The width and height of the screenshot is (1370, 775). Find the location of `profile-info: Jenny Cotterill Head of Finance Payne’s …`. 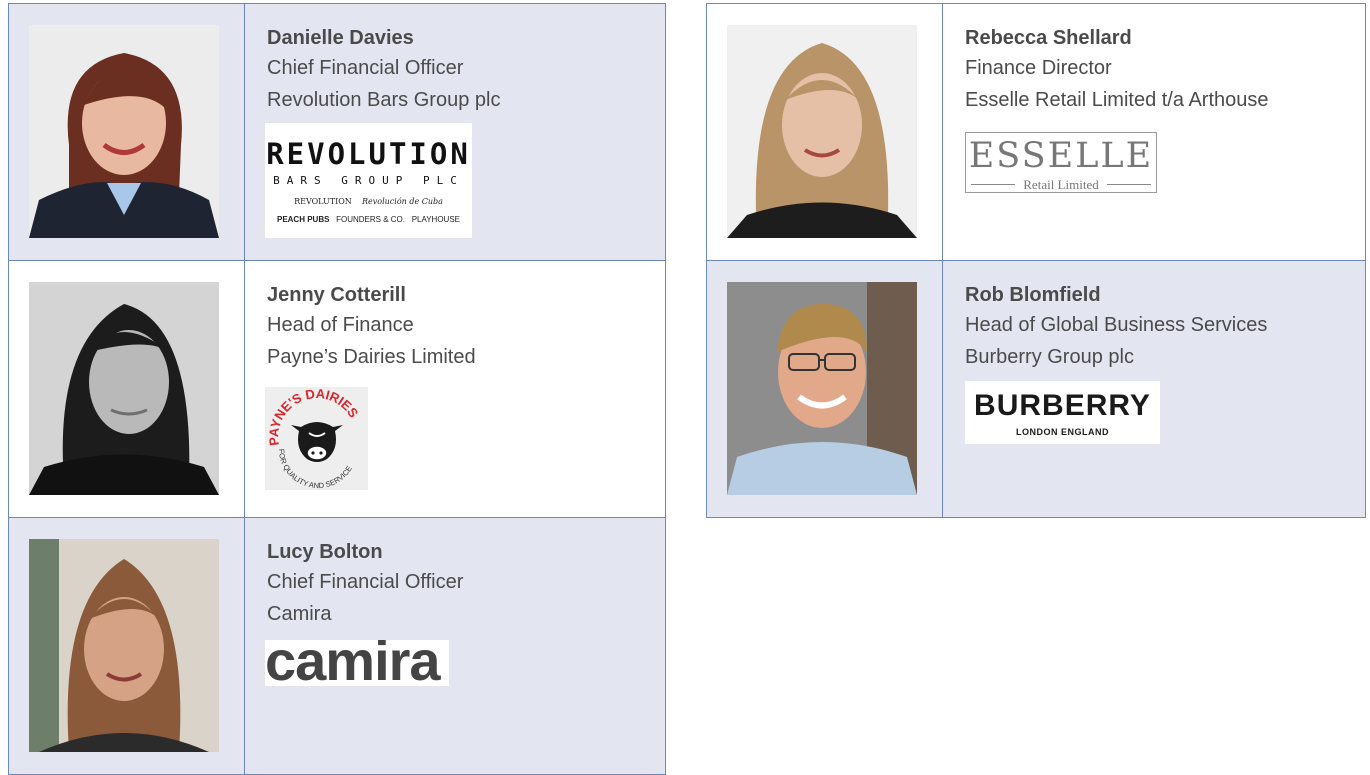

profile-info: Jenny Cotterill Head of Finance Payne’s … is located at coordinates (461, 327).